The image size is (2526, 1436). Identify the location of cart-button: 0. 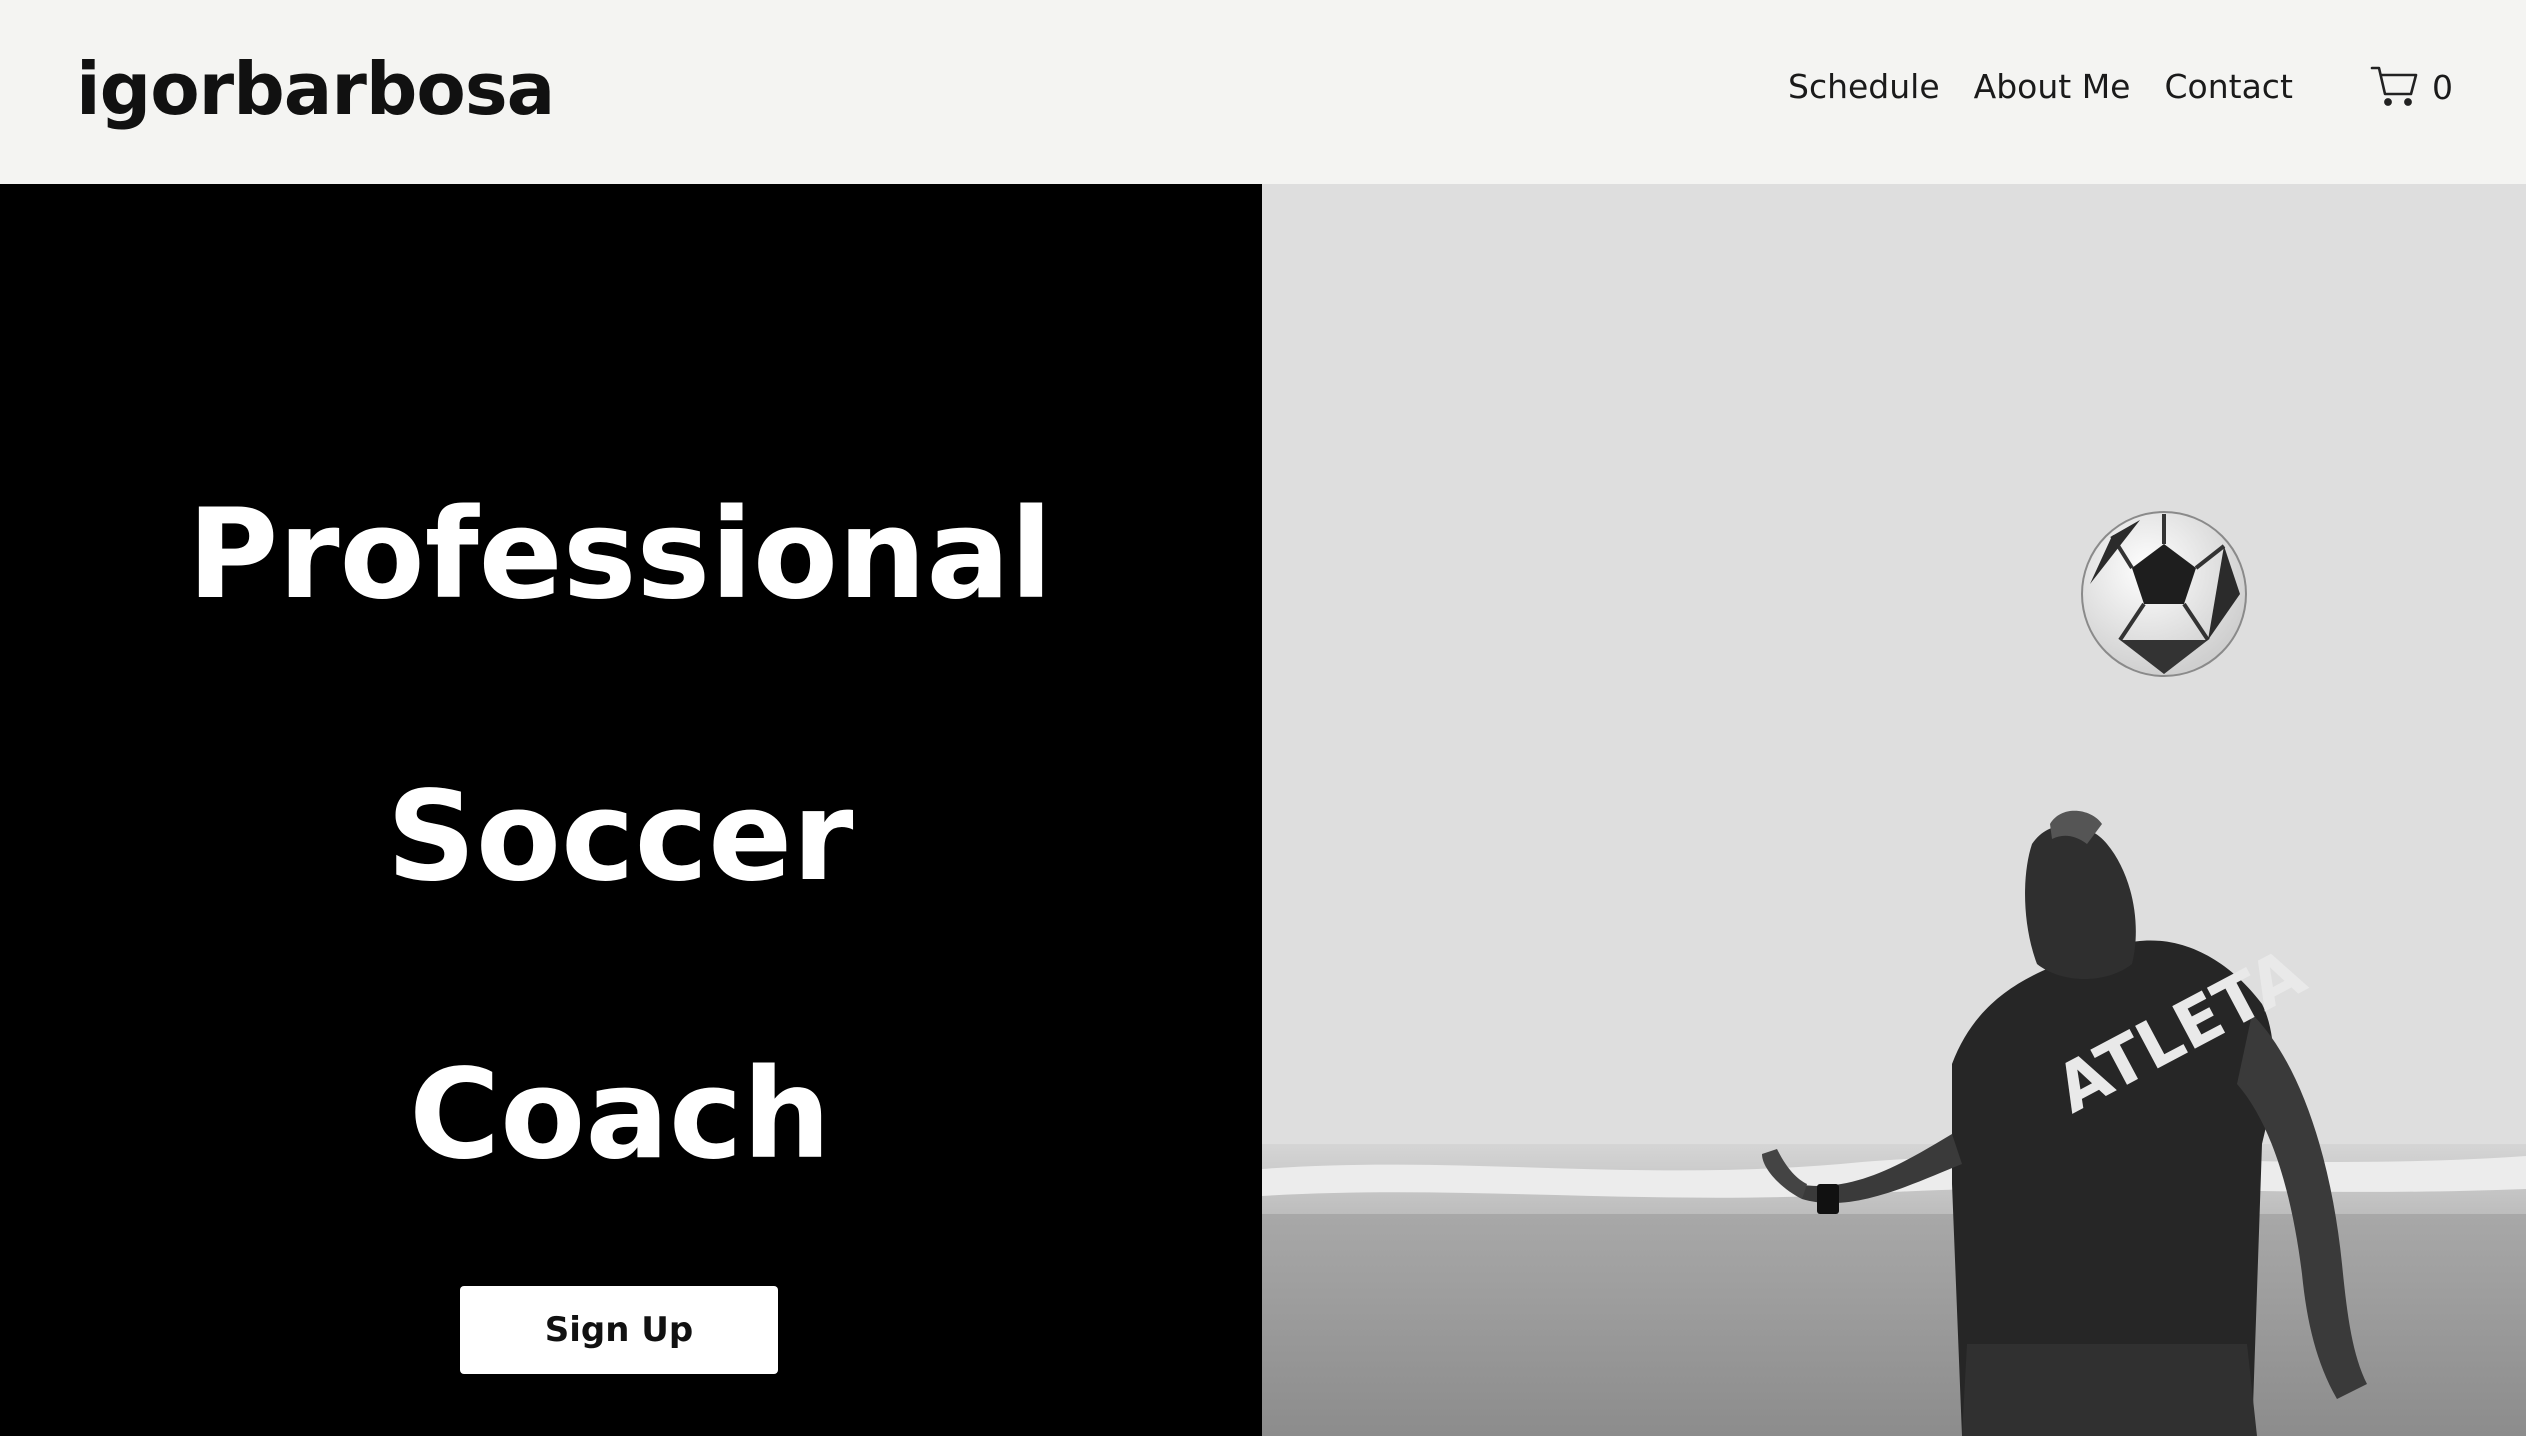
(2411, 88).